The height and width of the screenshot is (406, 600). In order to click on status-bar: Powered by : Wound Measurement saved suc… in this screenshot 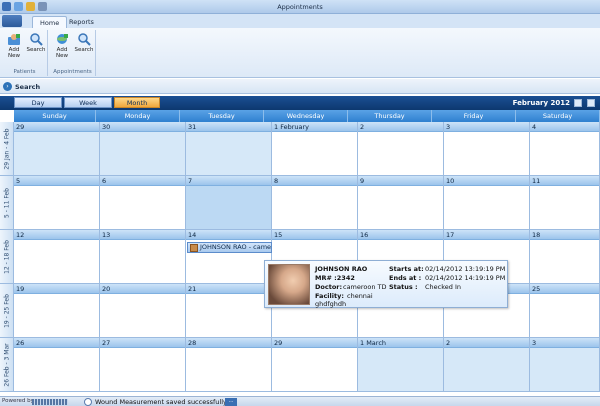, I will do `click(300, 401)`.